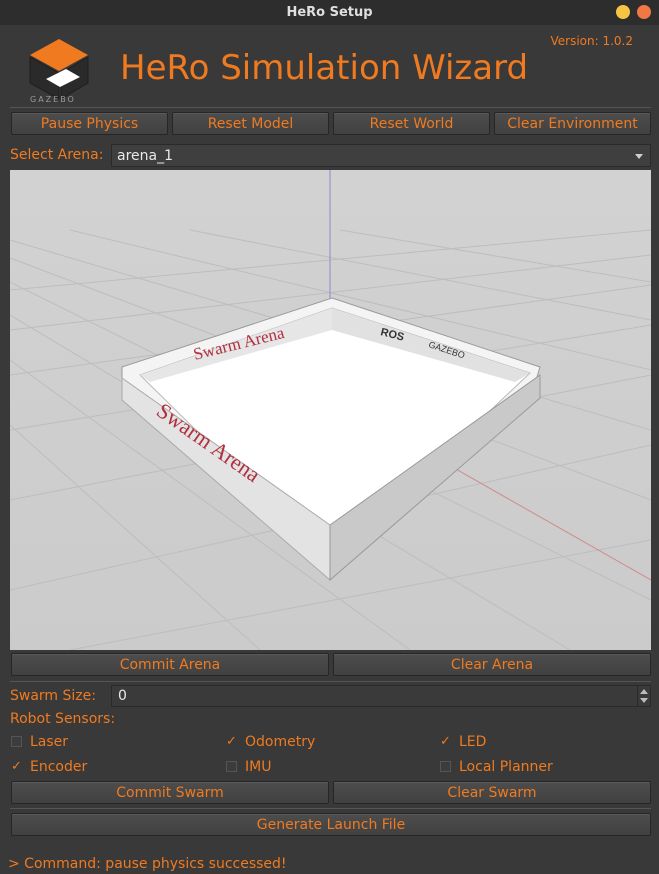 Image resolution: width=659 pixels, height=874 pixels. What do you see at coordinates (63, 719) in the screenshot?
I see `robot-sensors-label: Robot Sensors:` at bounding box center [63, 719].